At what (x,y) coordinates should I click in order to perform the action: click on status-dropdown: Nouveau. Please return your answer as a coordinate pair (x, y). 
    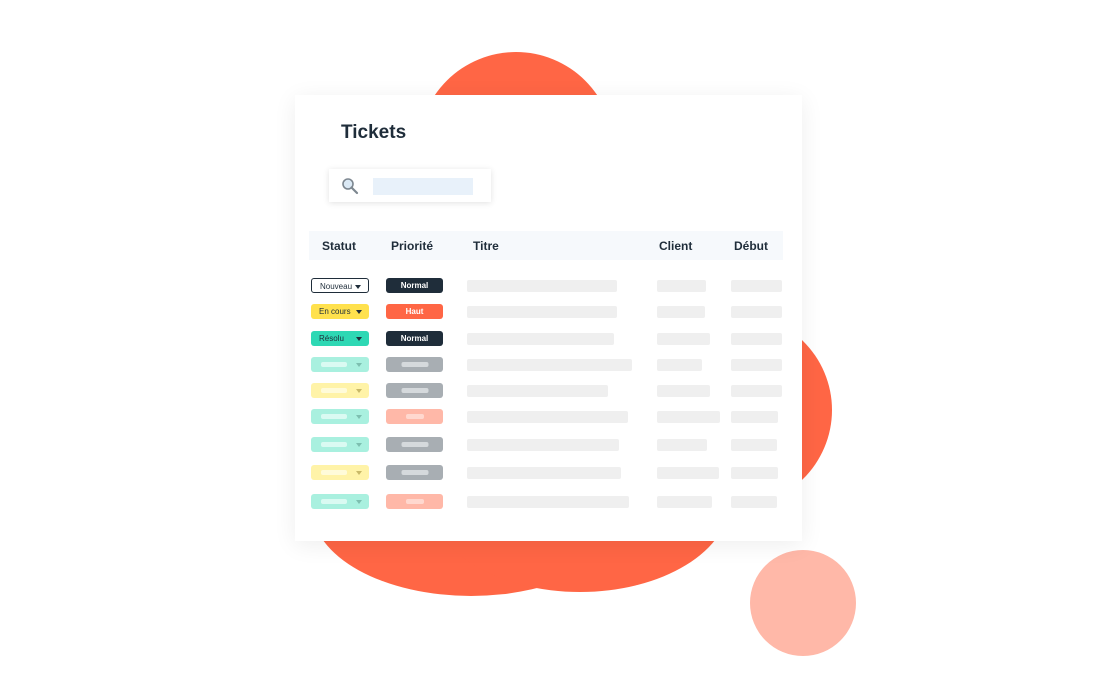
    Looking at the image, I should click on (340, 285).